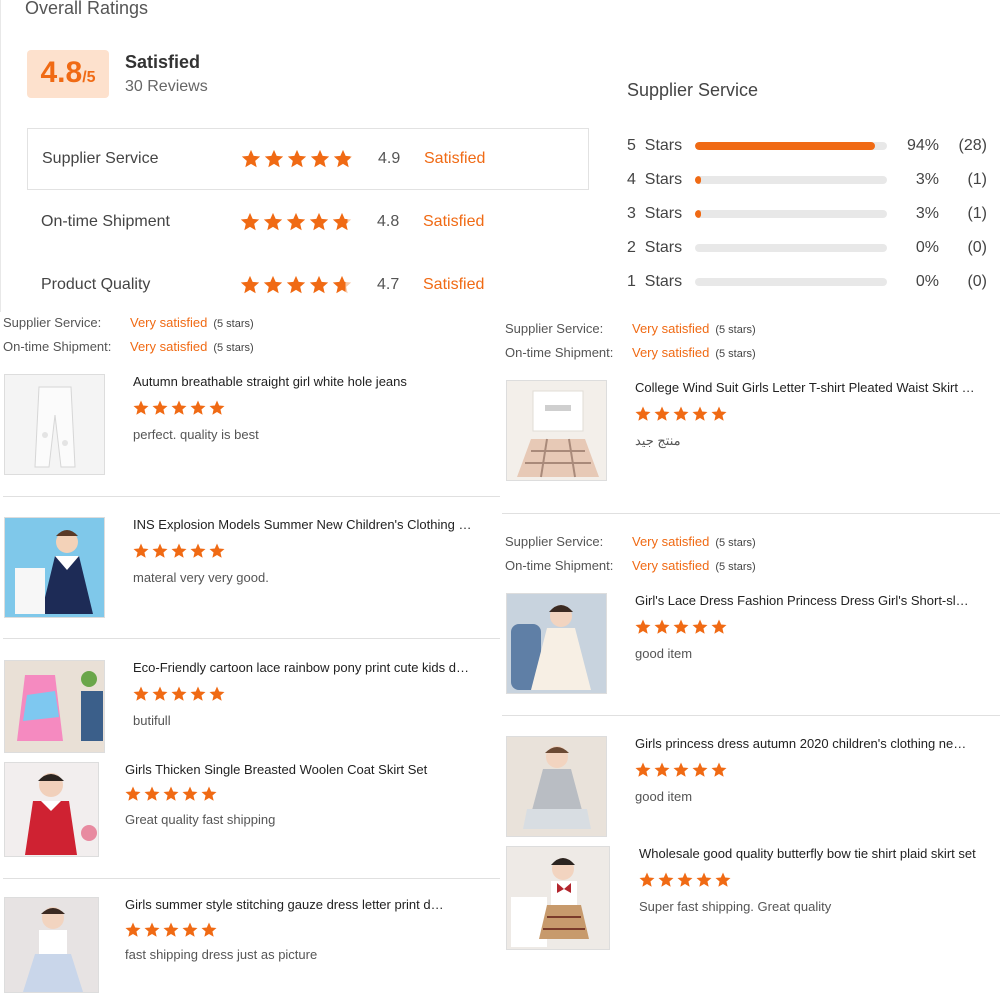 This screenshot has width=1000, height=1000. I want to click on distribution-row: 1 Stars 0% (0), so click(807, 282).